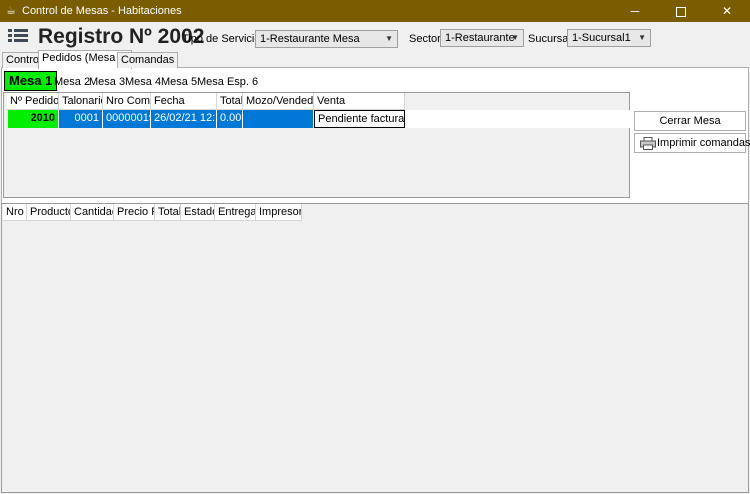  Describe the element at coordinates (127, 119) in the screenshot. I see `nro-comp-cell: 00000019` at that location.